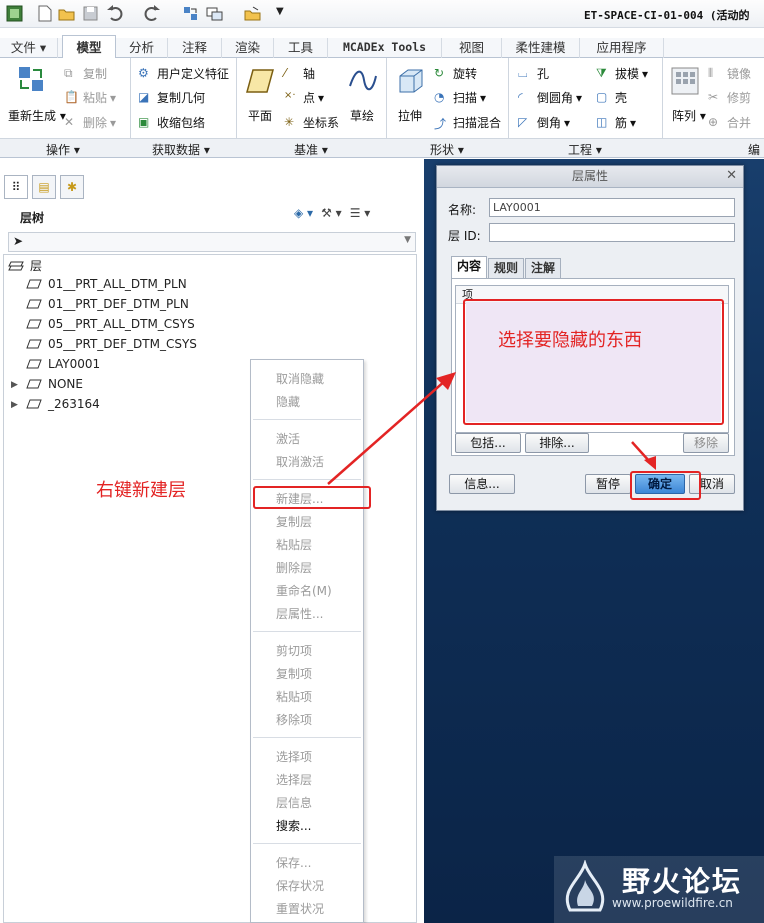 The image size is (764, 923). Describe the element at coordinates (304, 590) in the screenshot. I see `menu-item-rename: 重命名(M)` at that location.